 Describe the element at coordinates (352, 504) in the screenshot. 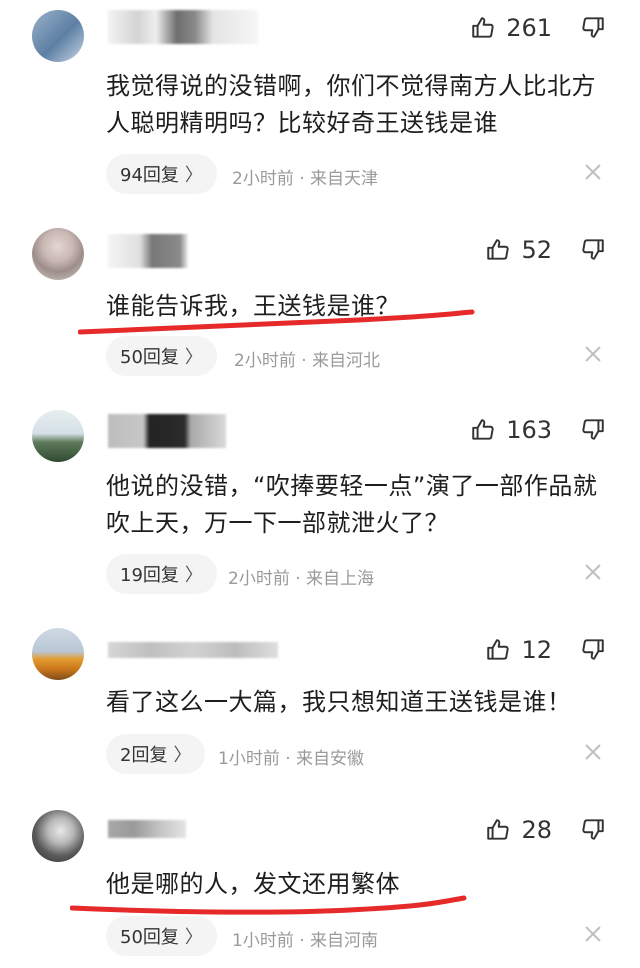

I see `comment-text: 他说的没错，“吹捧要轻一点”演了一部作品就吹上天，万一下一部就泄火了？` at that location.